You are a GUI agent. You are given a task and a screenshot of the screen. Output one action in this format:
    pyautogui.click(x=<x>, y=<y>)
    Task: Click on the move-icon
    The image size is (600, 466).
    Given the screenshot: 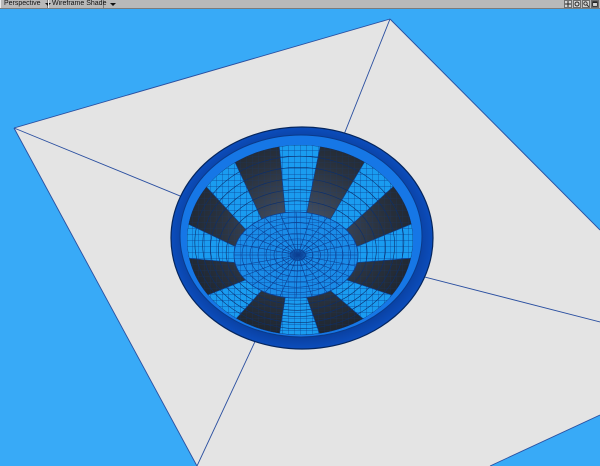 What is the action you would take?
    pyautogui.click(x=568, y=4)
    